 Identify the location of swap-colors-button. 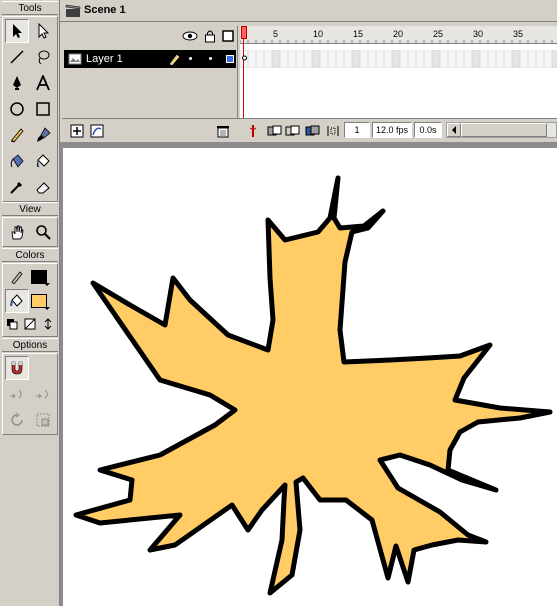
(48, 324).